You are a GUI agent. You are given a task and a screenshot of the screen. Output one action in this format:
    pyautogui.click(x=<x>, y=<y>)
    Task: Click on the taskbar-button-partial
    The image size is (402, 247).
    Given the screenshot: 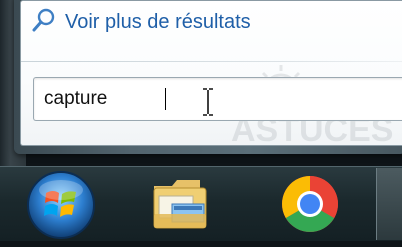 What is the action you would take?
    pyautogui.click(x=389, y=204)
    